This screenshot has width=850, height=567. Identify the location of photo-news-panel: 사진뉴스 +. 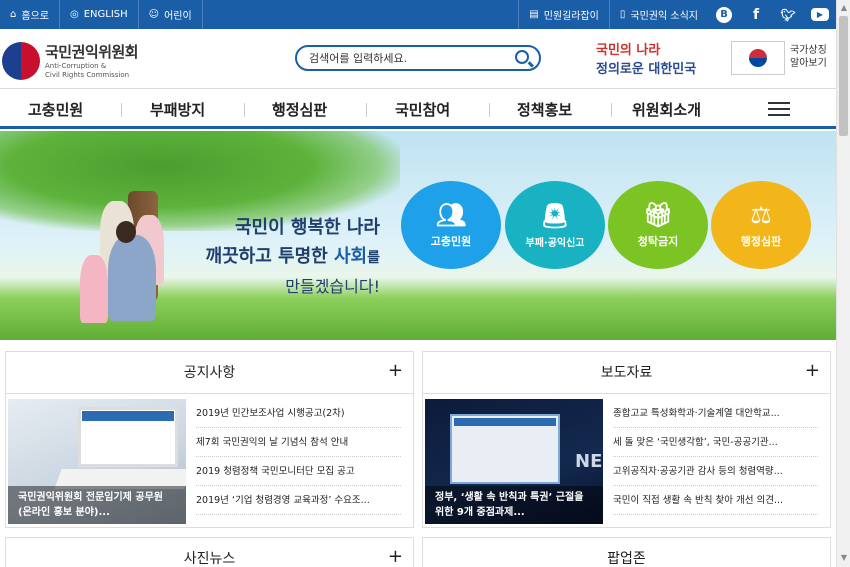
(209, 552).